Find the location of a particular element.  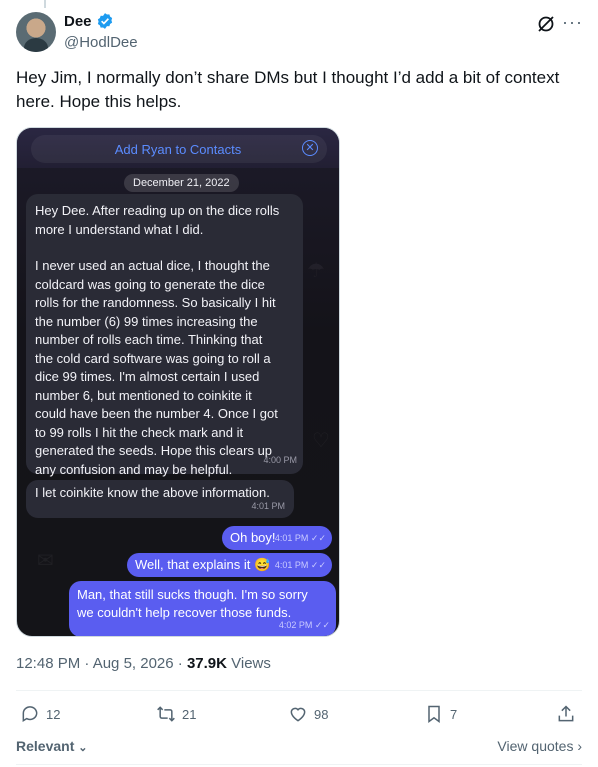

background-doodle-icon: ♡ is located at coordinates (321, 441).